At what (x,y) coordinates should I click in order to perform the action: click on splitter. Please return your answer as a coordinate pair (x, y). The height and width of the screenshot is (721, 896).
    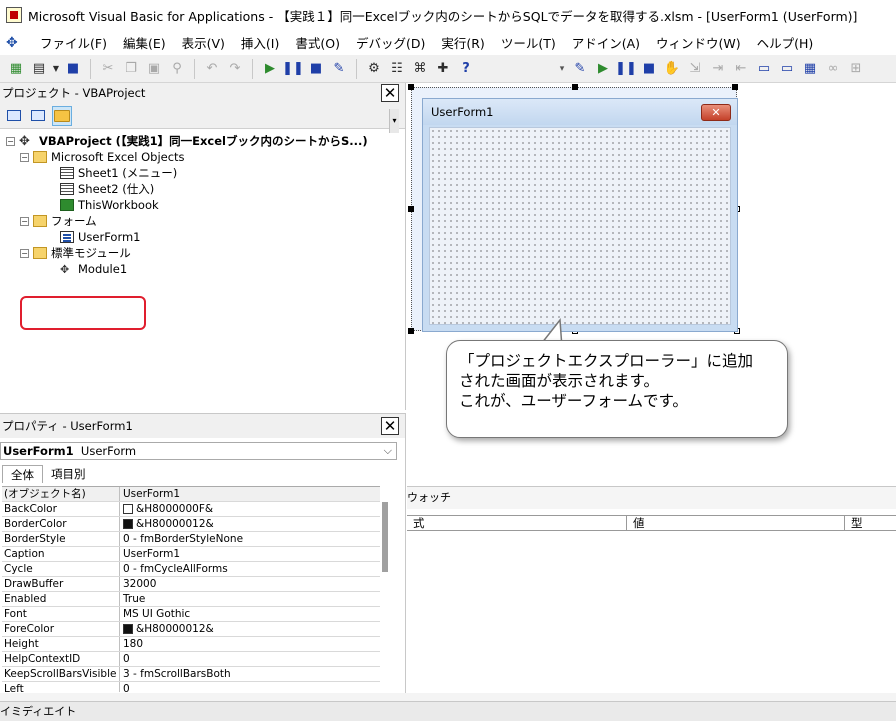
    Looking at the image, I should click on (448, 697).